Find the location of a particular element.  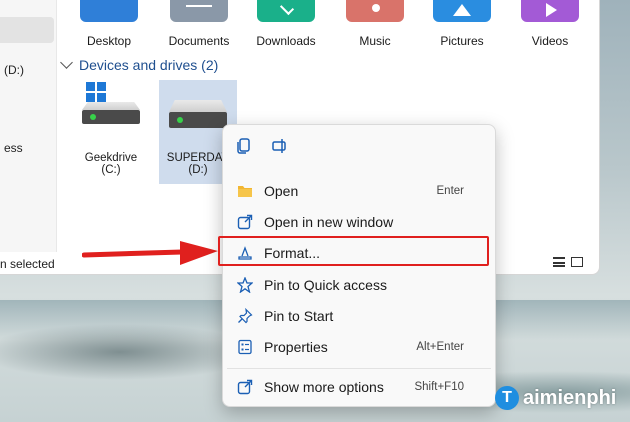

menu-item-open-new-window: Open in new window is located at coordinates (359, 222).